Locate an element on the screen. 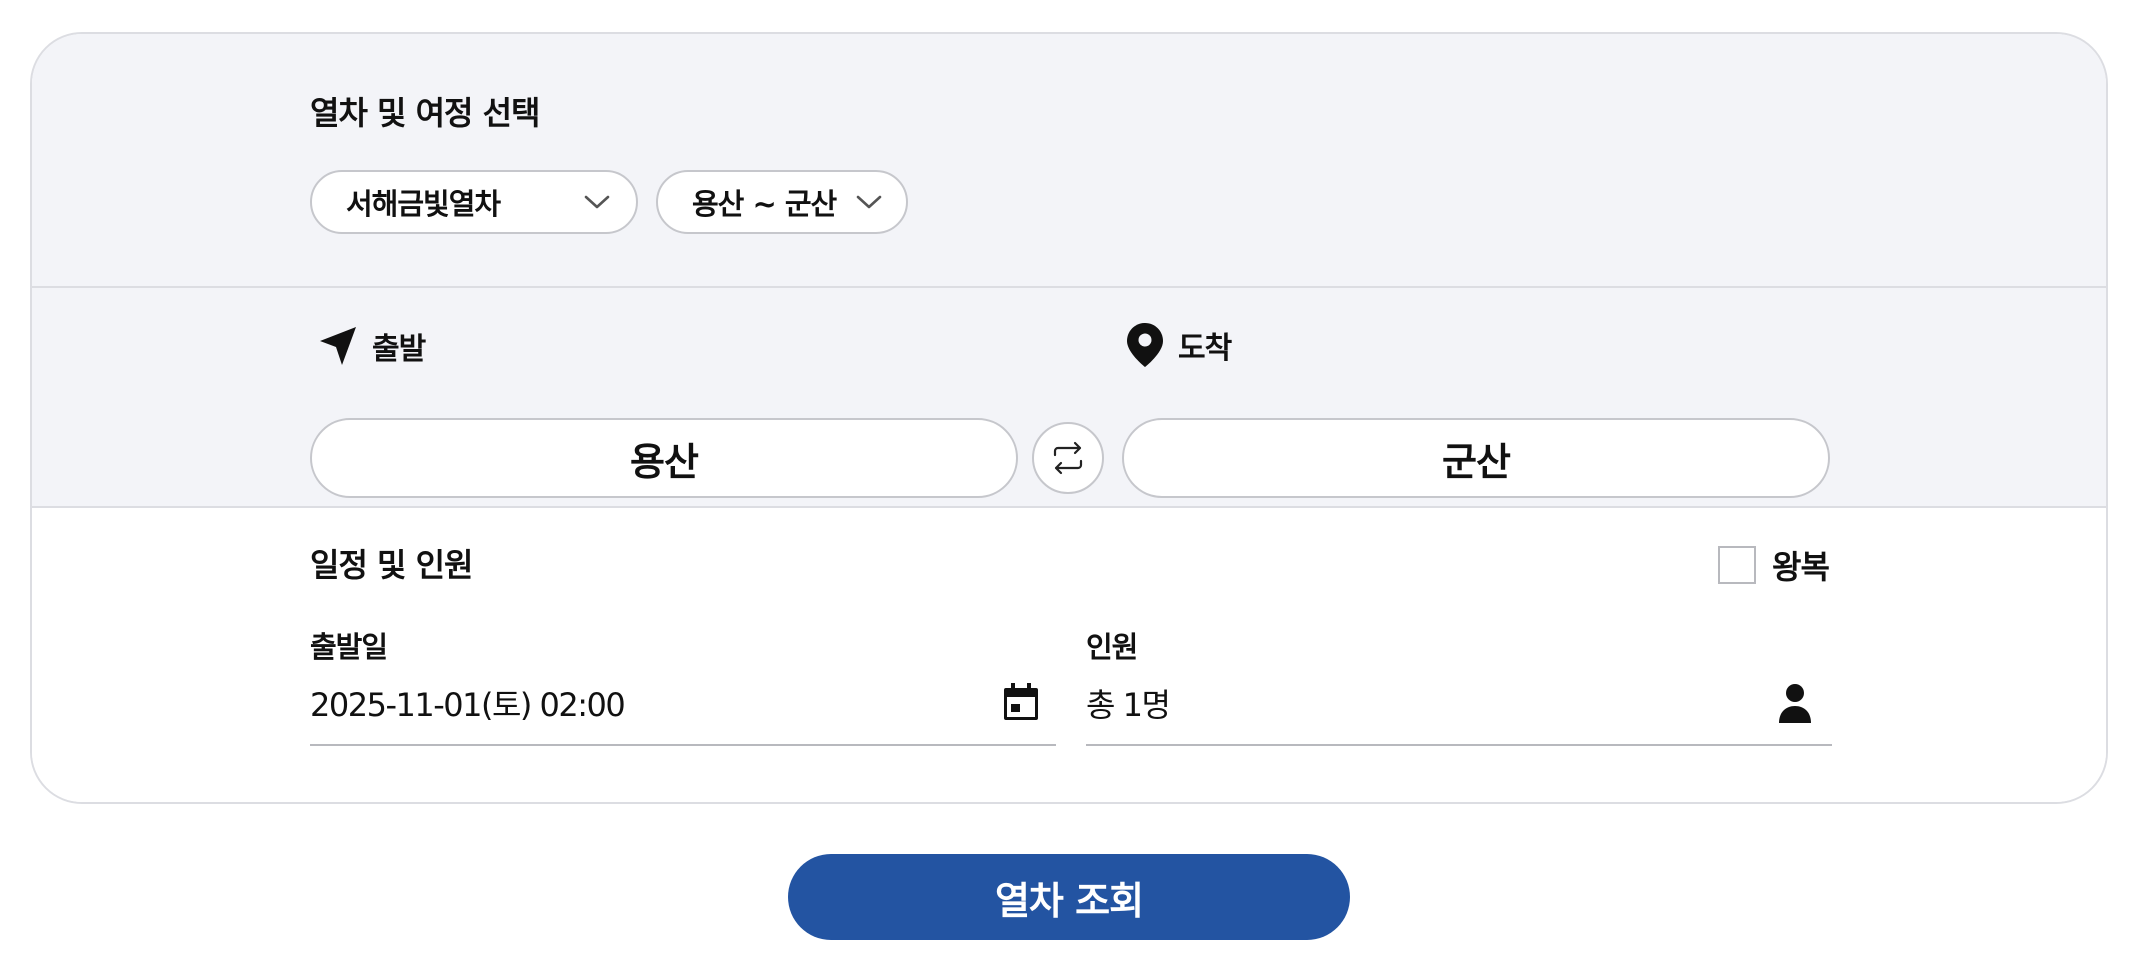 Image resolution: width=2140 pixels, height=964 pixels. departure-station-button: 용산 is located at coordinates (664, 458).